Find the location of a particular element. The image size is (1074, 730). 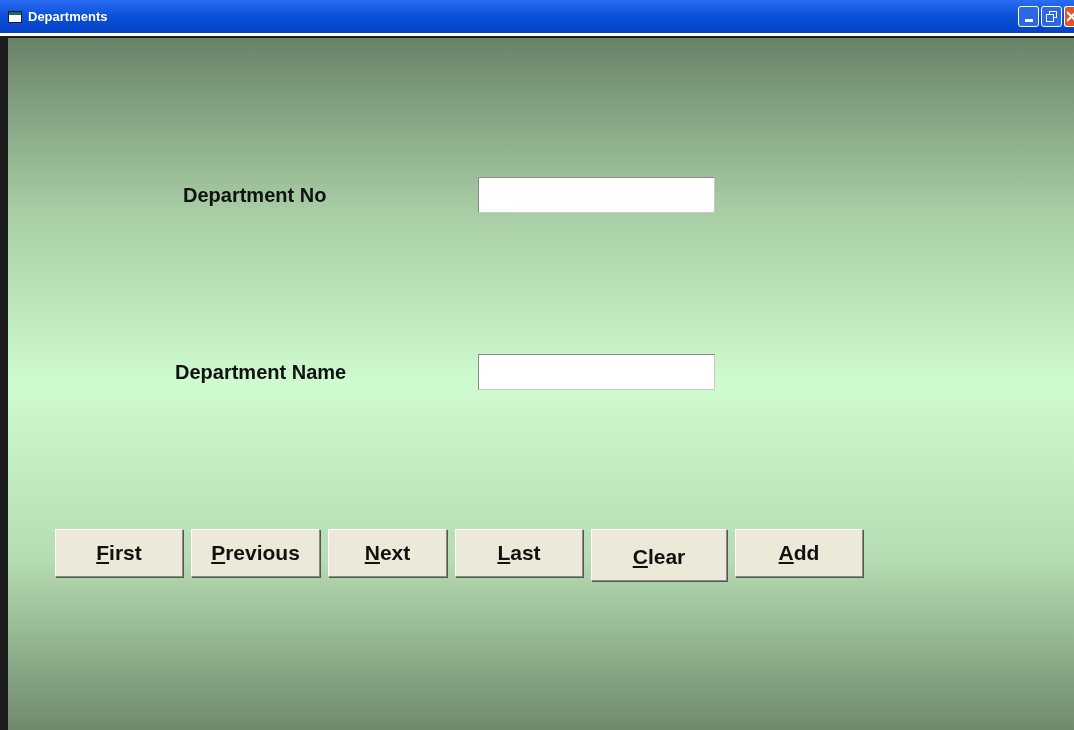

nav-button: Clear is located at coordinates (659, 555).